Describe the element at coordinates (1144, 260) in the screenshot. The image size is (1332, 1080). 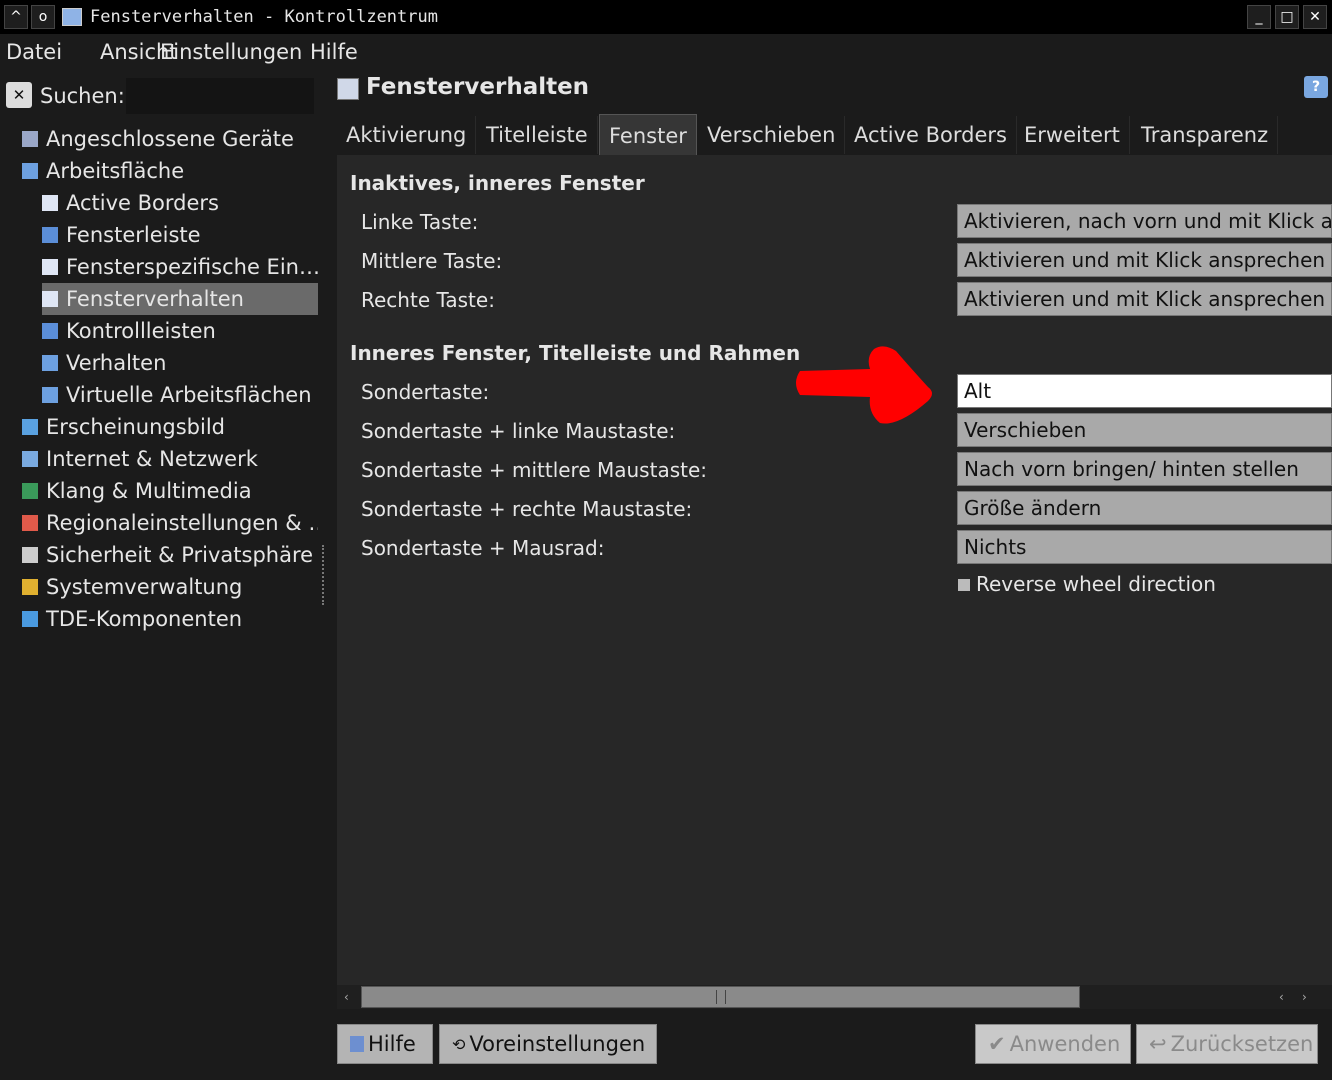
I see `middle-button-combo: Aktivieren und mit Klick ansprechen` at that location.